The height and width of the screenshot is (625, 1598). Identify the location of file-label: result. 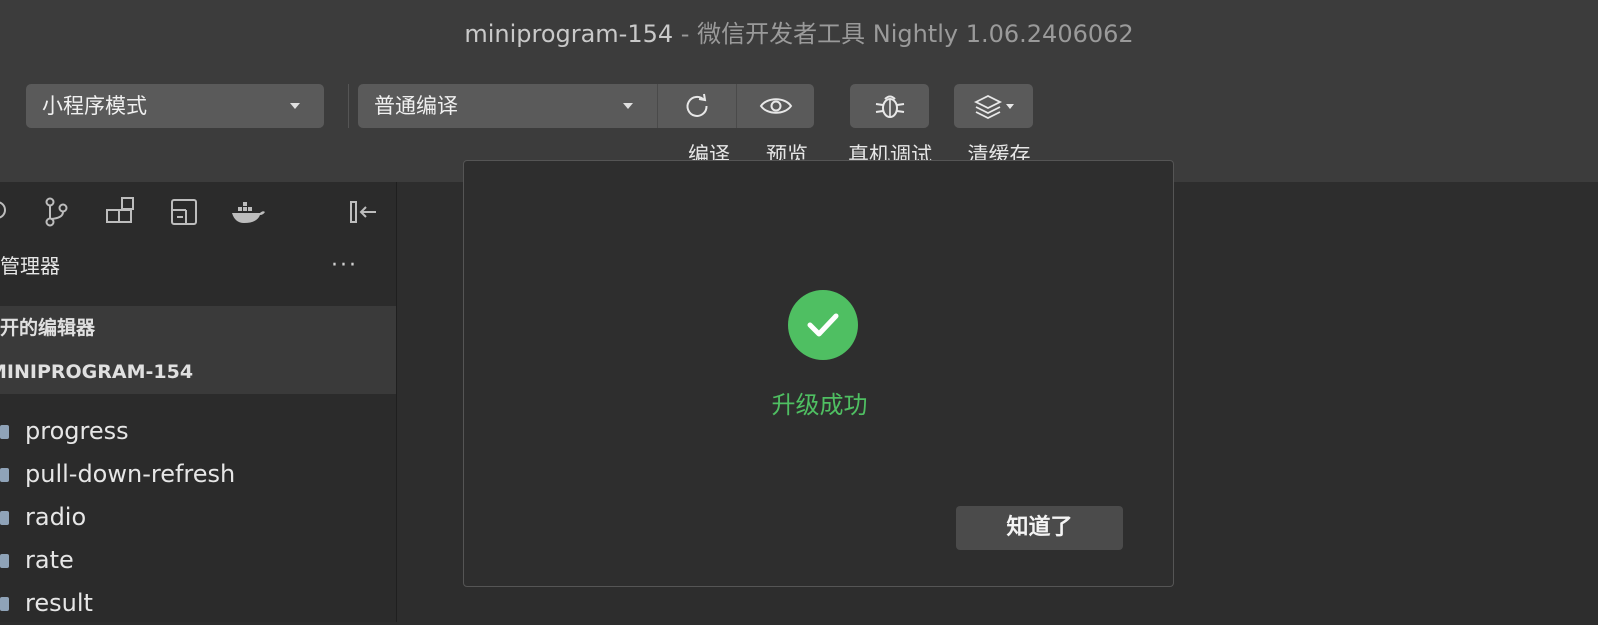
(59, 603).